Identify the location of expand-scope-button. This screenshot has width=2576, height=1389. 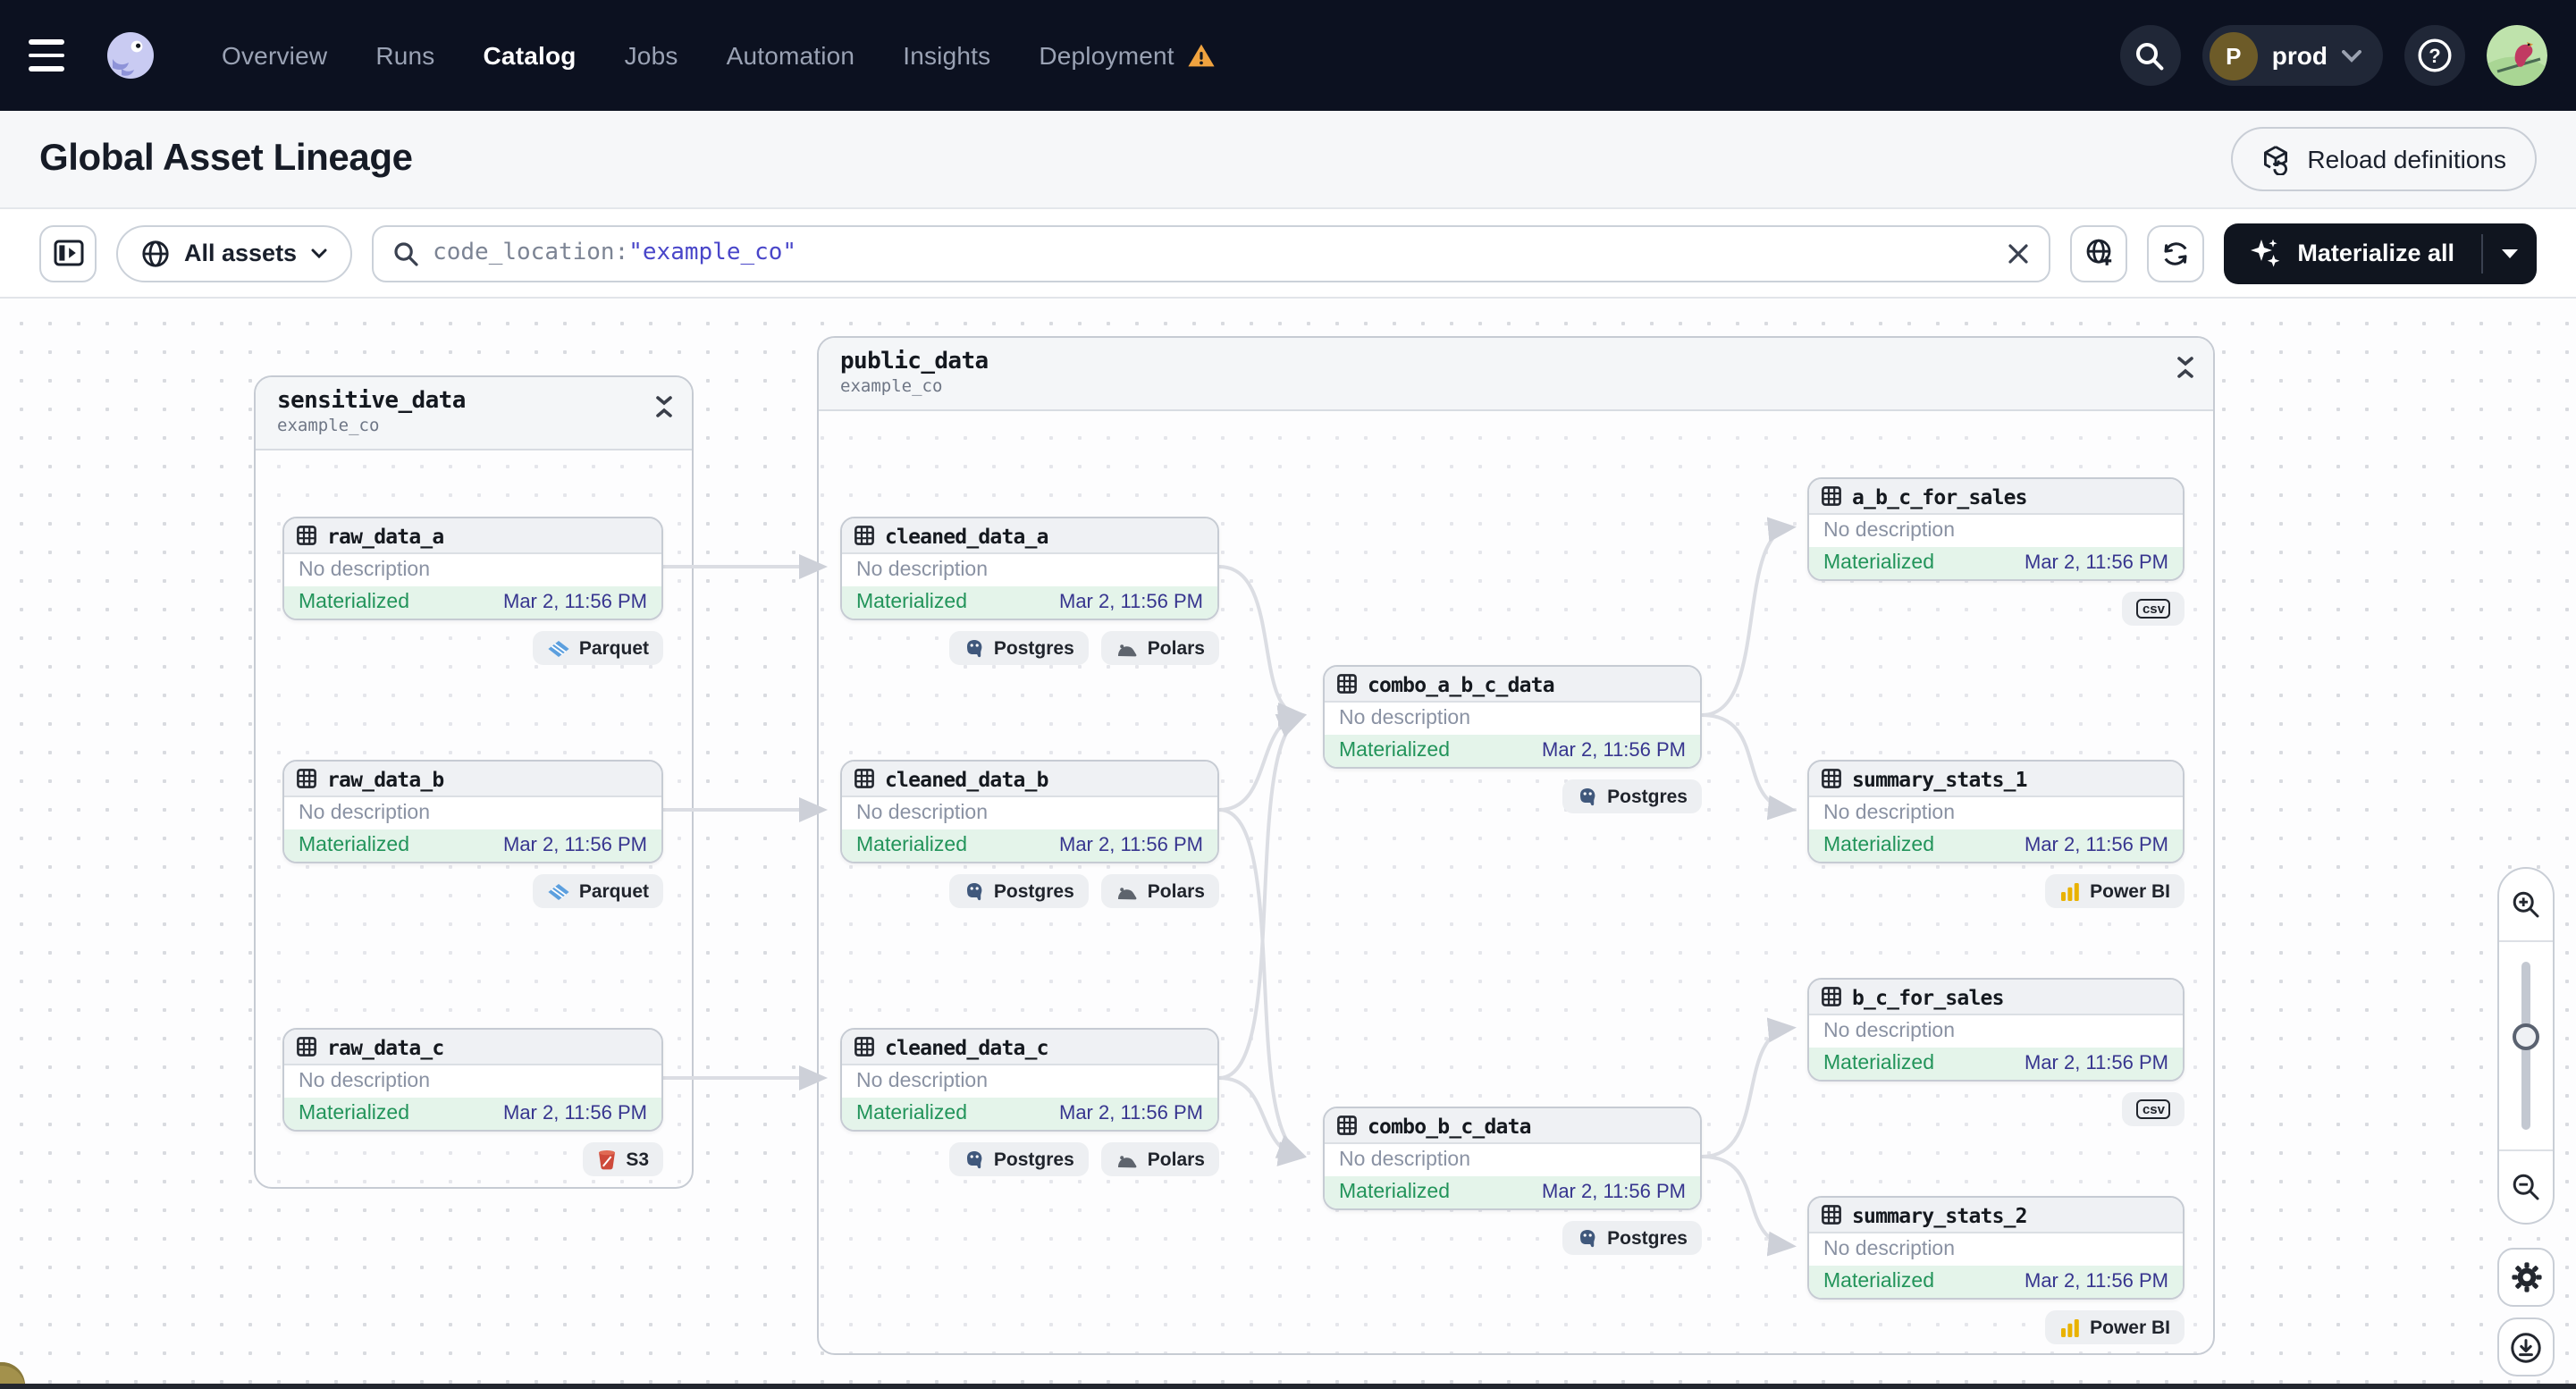
(2099, 253).